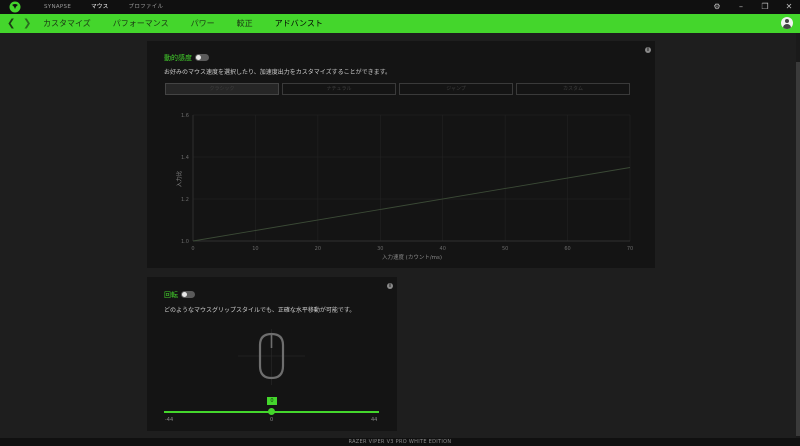  What do you see at coordinates (245, 23) in the screenshot?
I see `tab-calibration: 較正` at bounding box center [245, 23].